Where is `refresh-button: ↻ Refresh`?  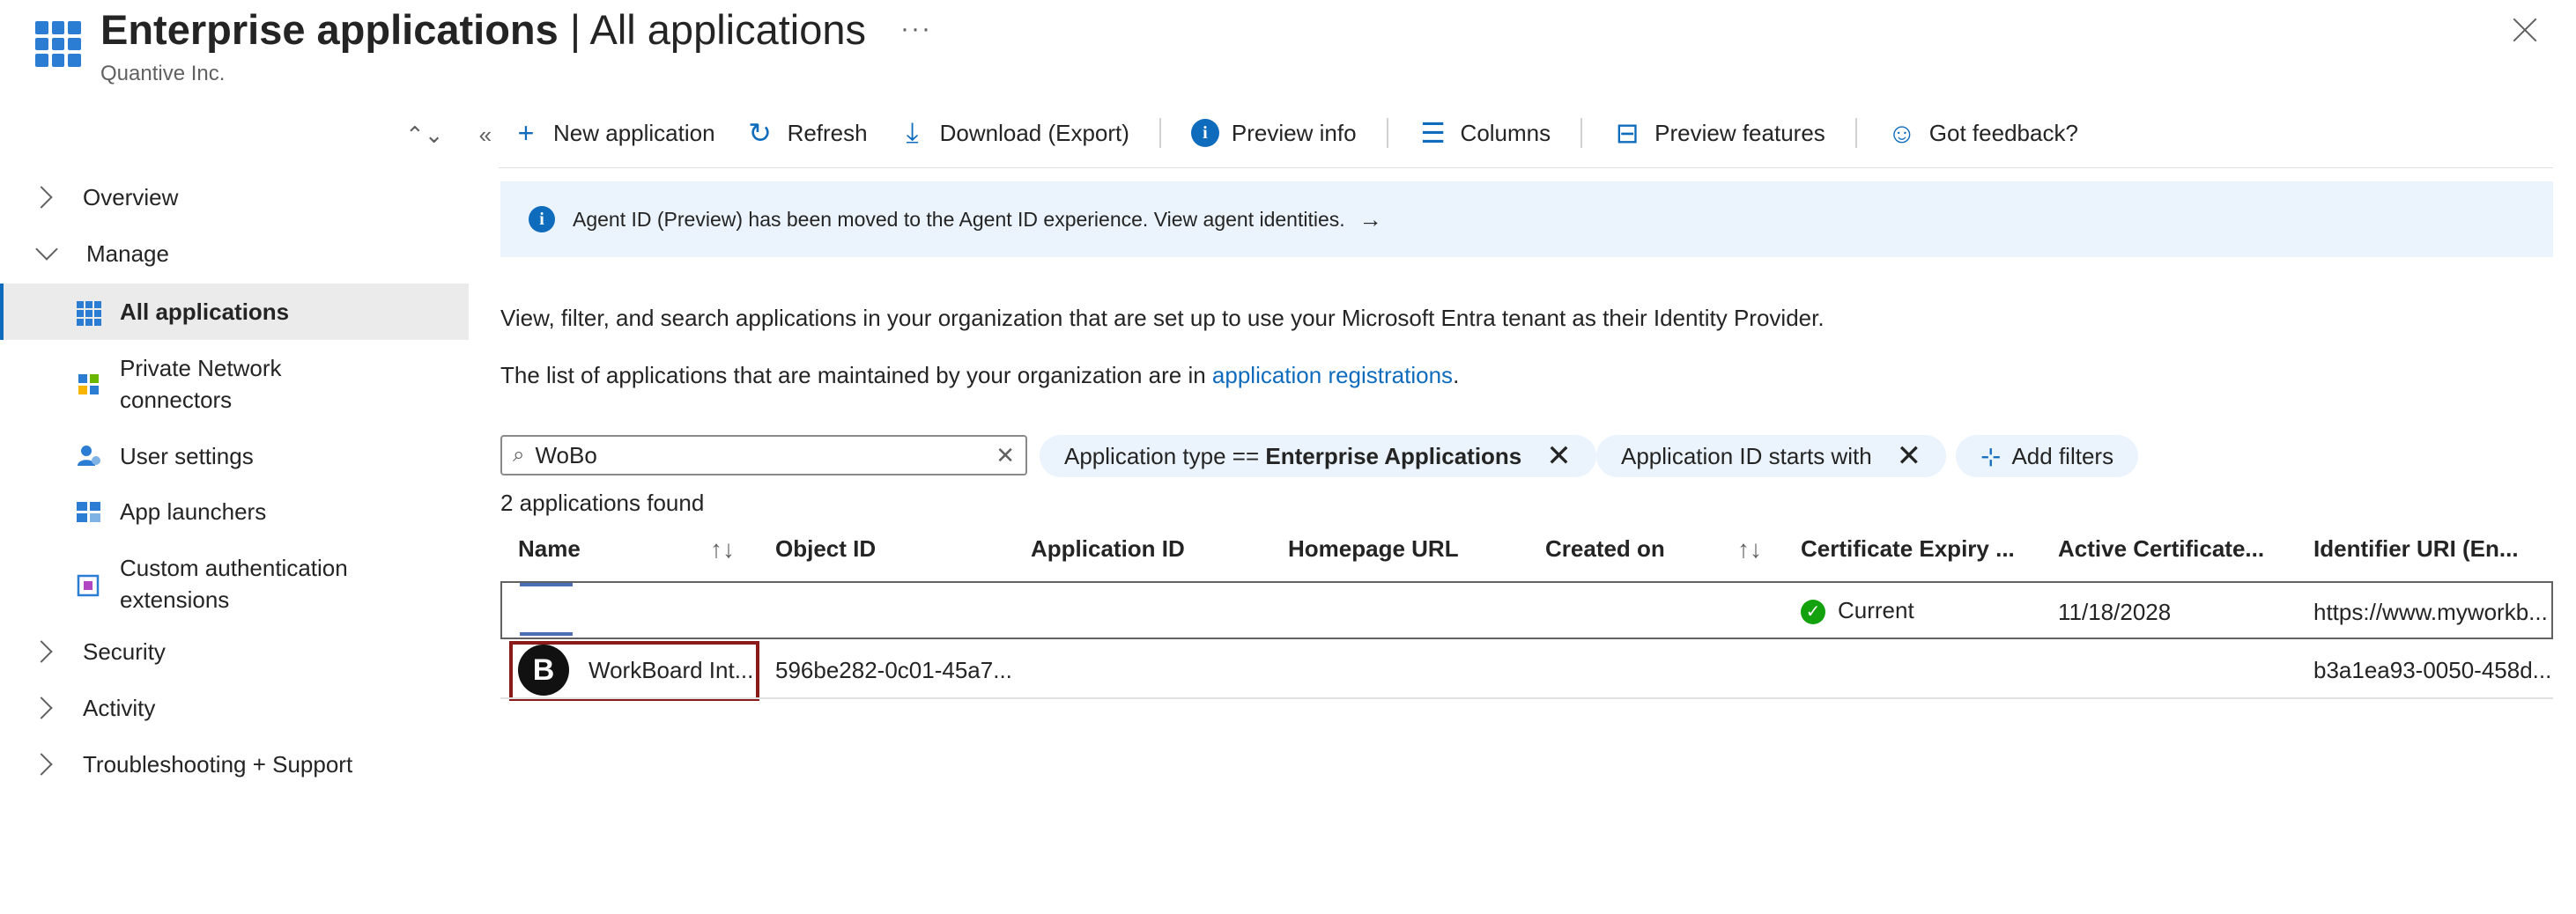 refresh-button: ↻ Refresh is located at coordinates (806, 133).